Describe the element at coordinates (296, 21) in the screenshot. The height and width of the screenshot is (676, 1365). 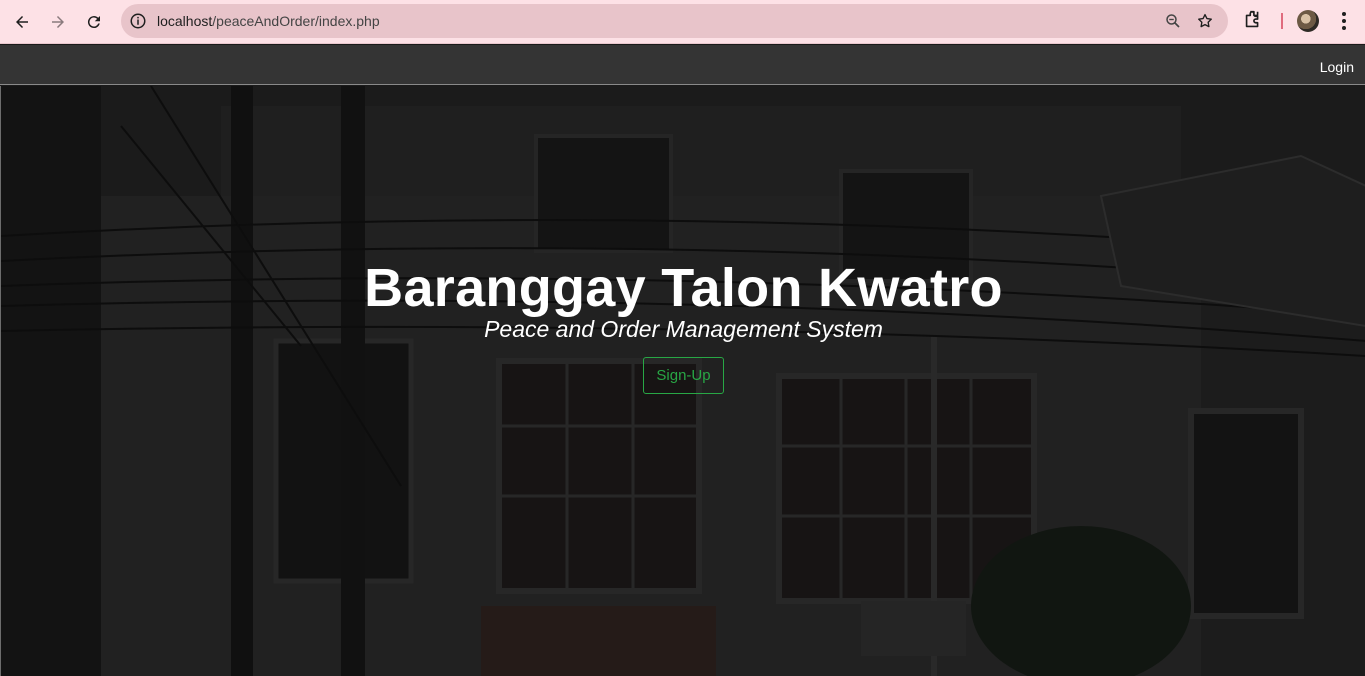
I see `url-path: /peaceAndOrder/index.php` at that location.